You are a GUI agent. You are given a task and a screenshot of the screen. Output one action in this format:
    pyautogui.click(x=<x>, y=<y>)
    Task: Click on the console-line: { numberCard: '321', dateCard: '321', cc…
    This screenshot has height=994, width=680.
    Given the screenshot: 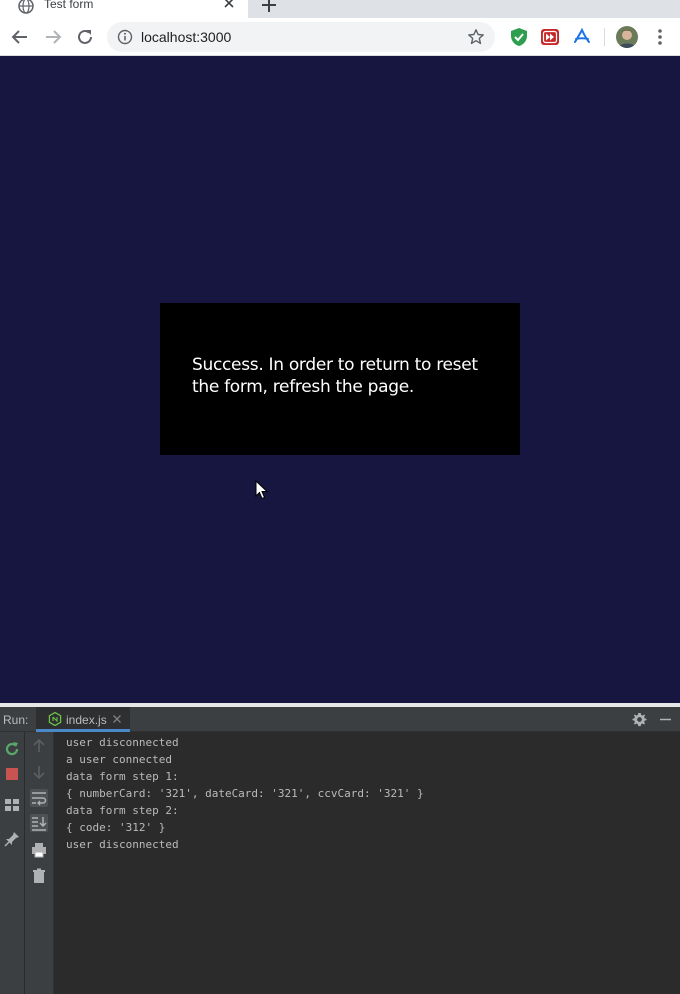 What is the action you would take?
    pyautogui.click(x=245, y=793)
    